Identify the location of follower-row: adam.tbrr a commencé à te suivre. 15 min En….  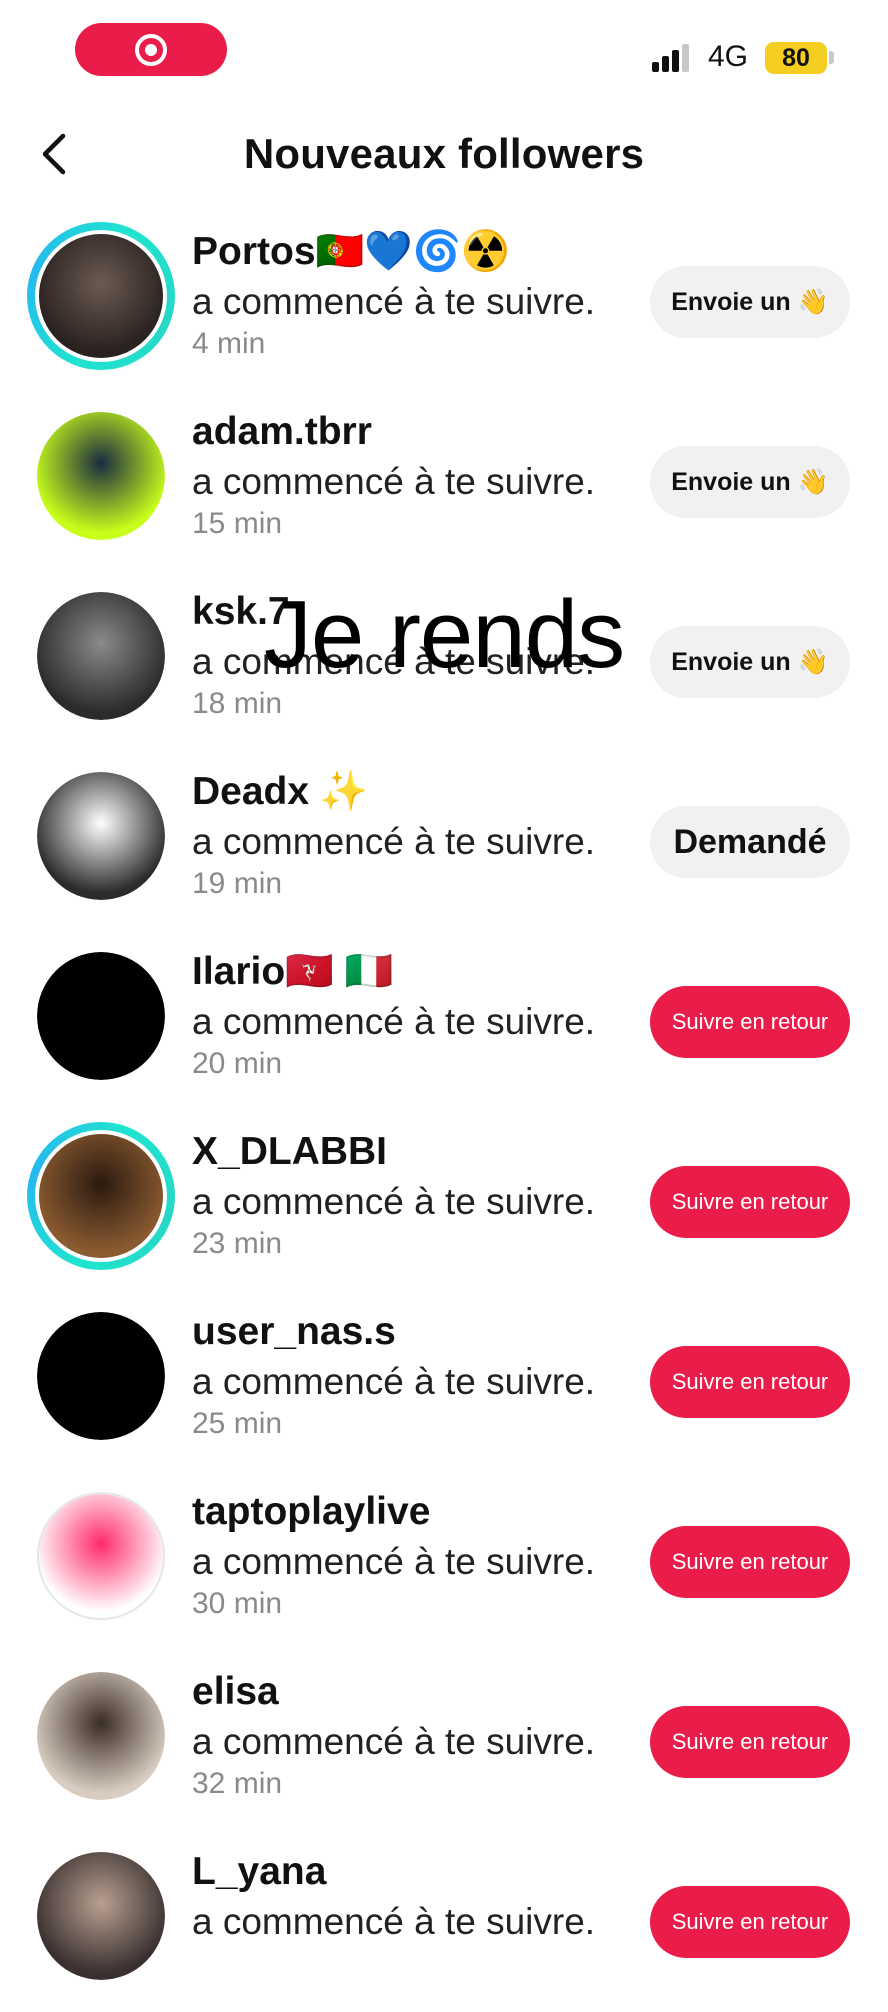
(444, 482).